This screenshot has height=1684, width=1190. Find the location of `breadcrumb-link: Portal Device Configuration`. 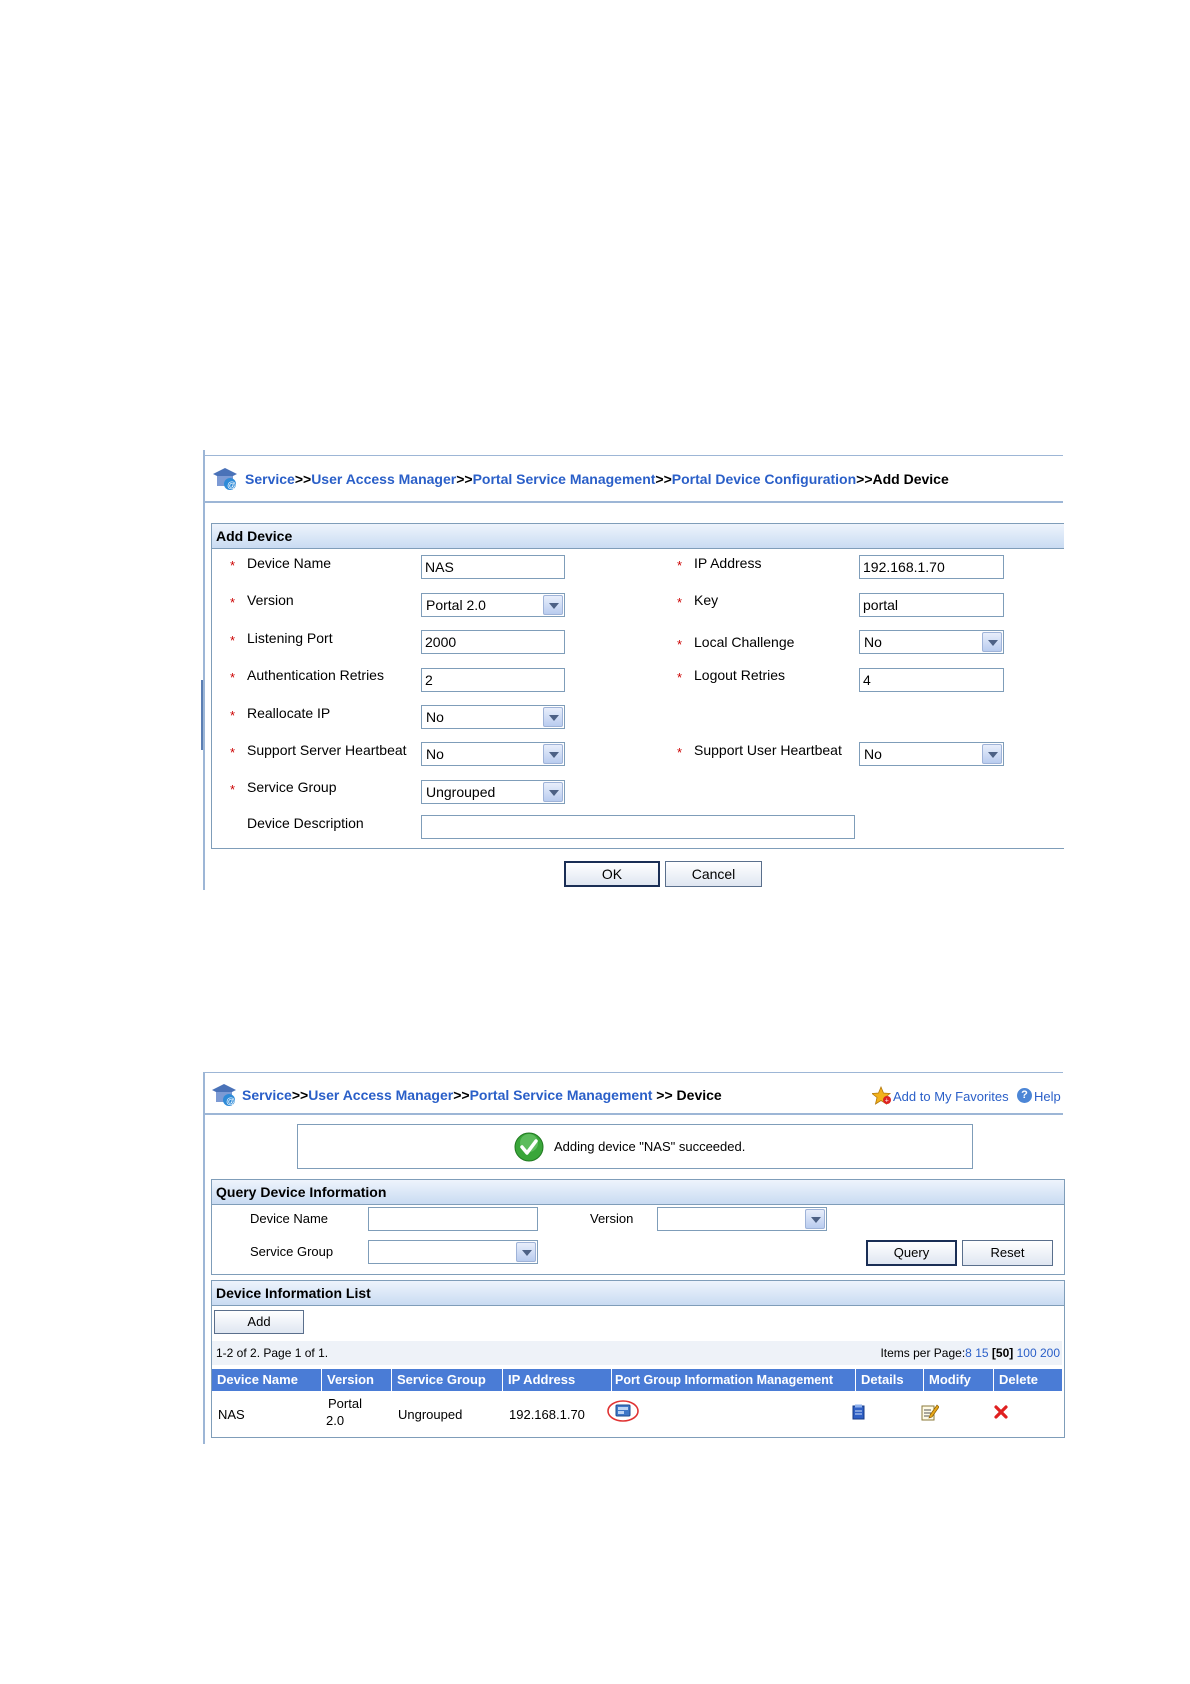

breadcrumb-link: Portal Device Configuration is located at coordinates (764, 479).